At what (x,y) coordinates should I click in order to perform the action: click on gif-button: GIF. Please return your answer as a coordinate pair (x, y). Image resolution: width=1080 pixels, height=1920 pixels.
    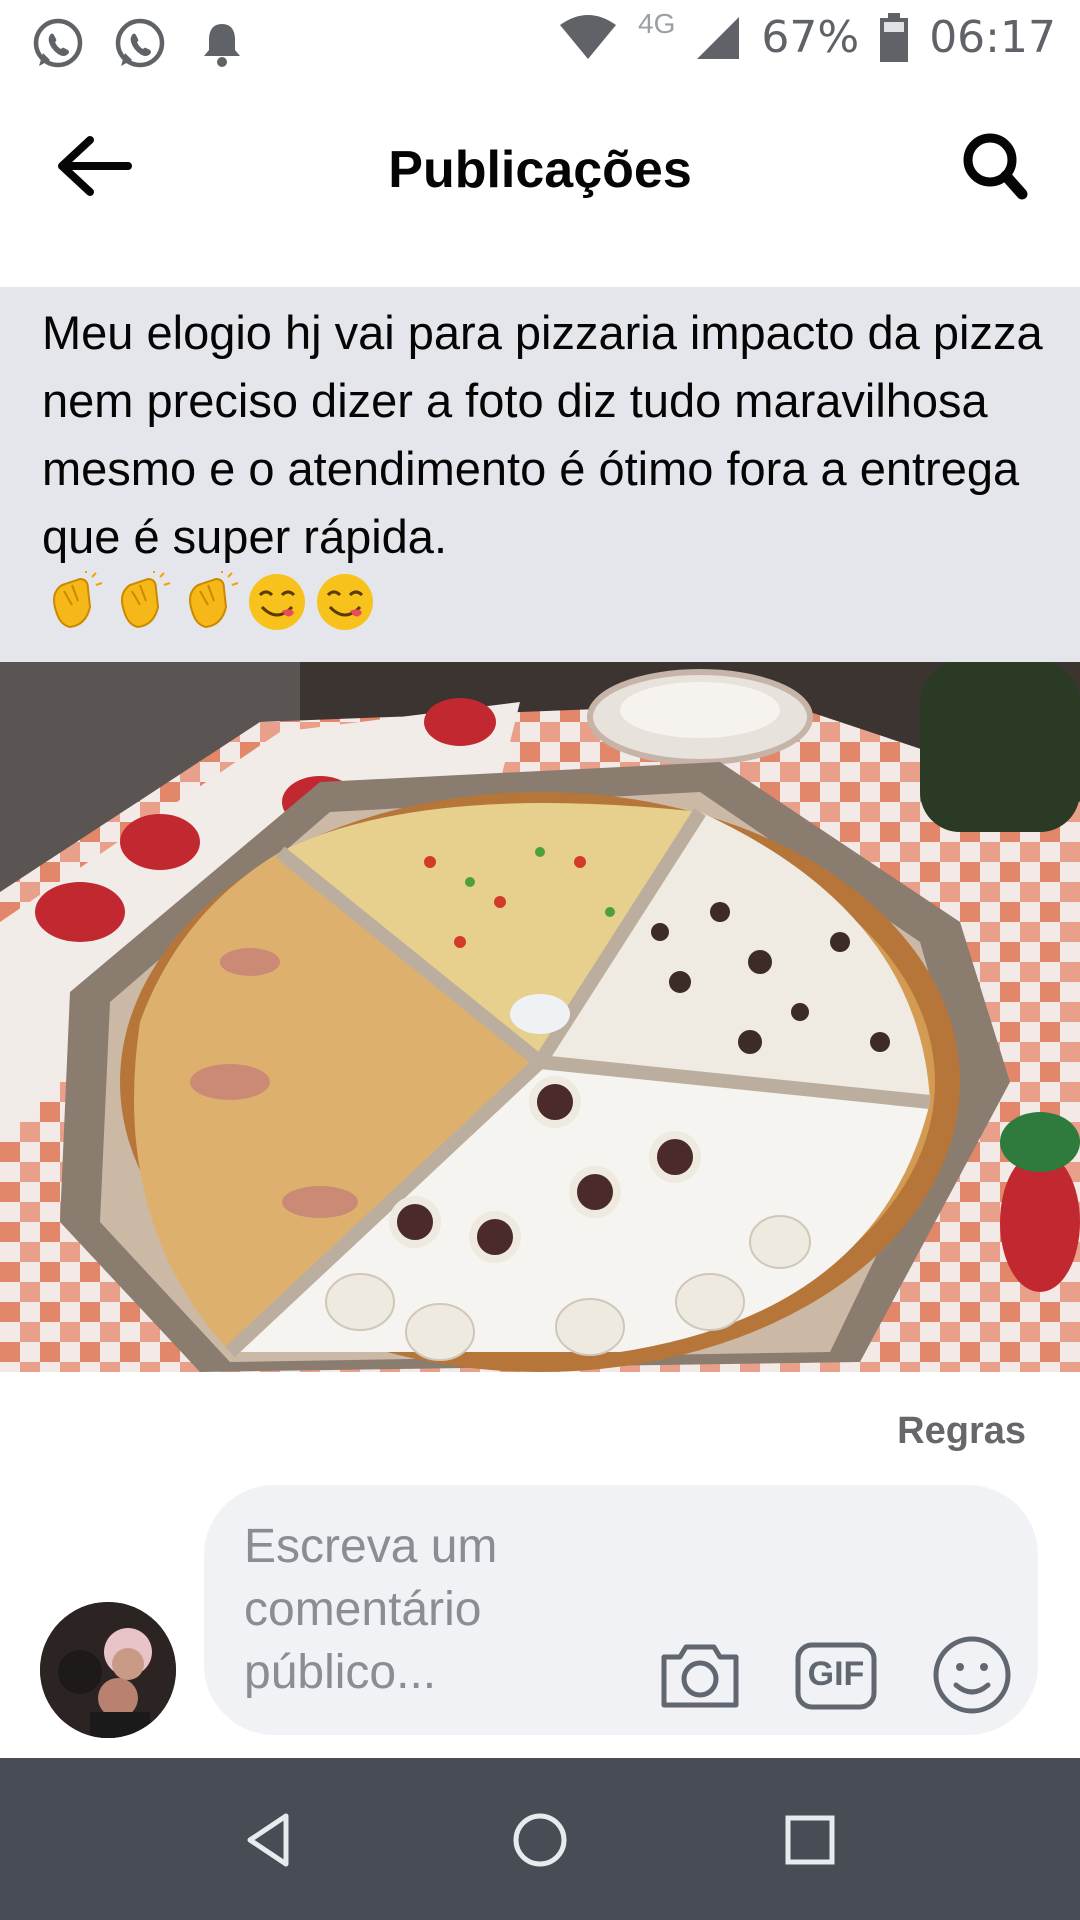
    Looking at the image, I should click on (836, 1675).